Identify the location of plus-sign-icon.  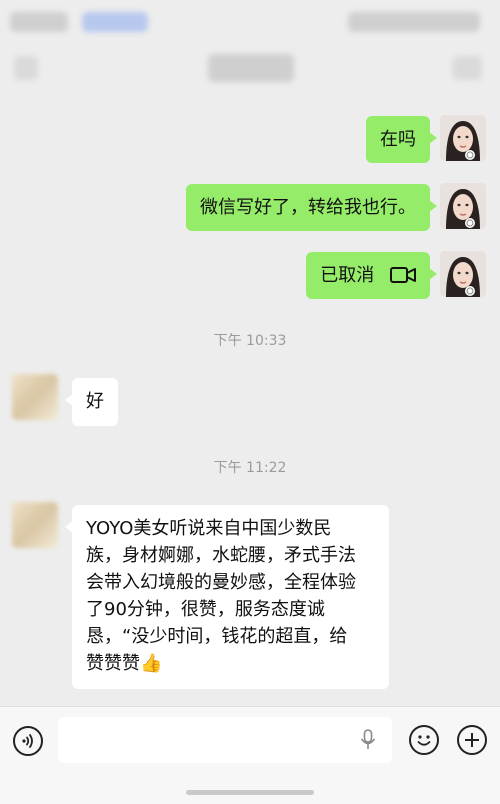
(472, 740).